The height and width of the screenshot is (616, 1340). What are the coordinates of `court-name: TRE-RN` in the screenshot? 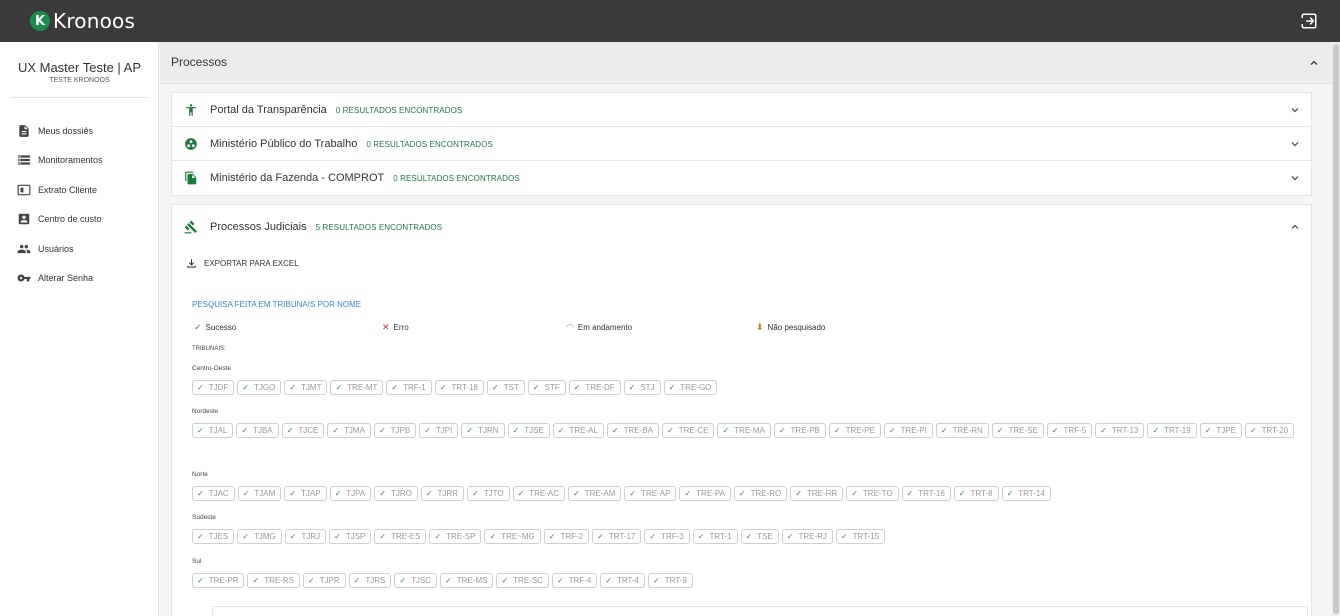 It's located at (967, 430).